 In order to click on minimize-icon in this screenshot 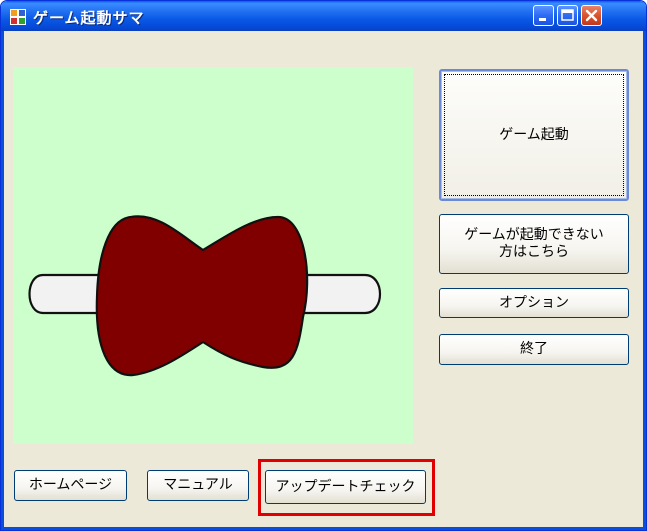, I will do `click(542, 19)`.